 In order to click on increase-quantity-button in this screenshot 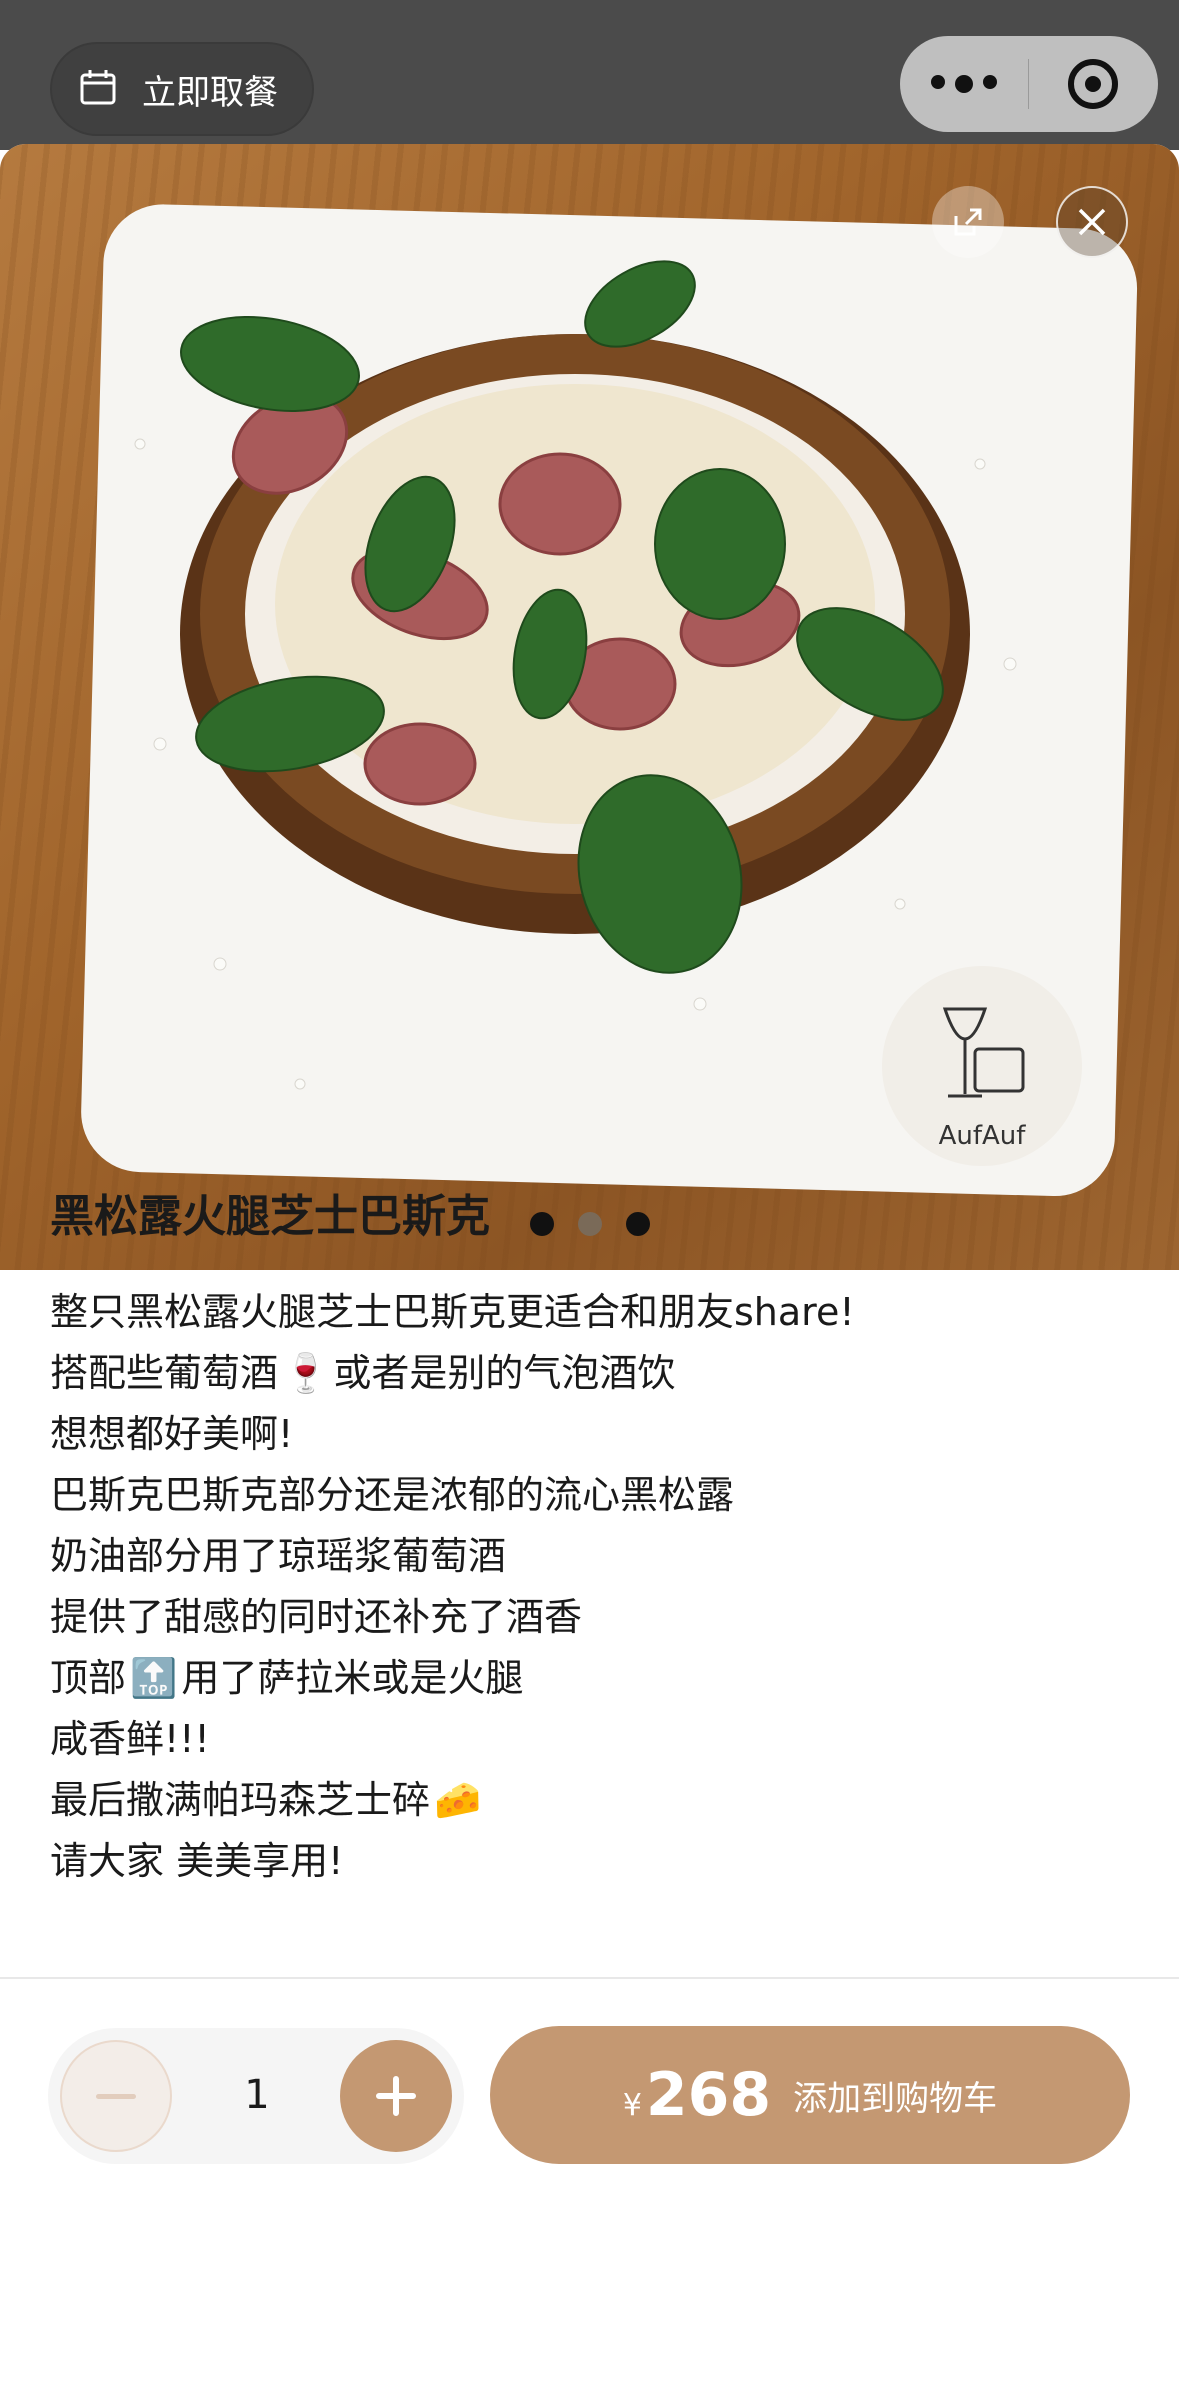, I will do `click(396, 2096)`.